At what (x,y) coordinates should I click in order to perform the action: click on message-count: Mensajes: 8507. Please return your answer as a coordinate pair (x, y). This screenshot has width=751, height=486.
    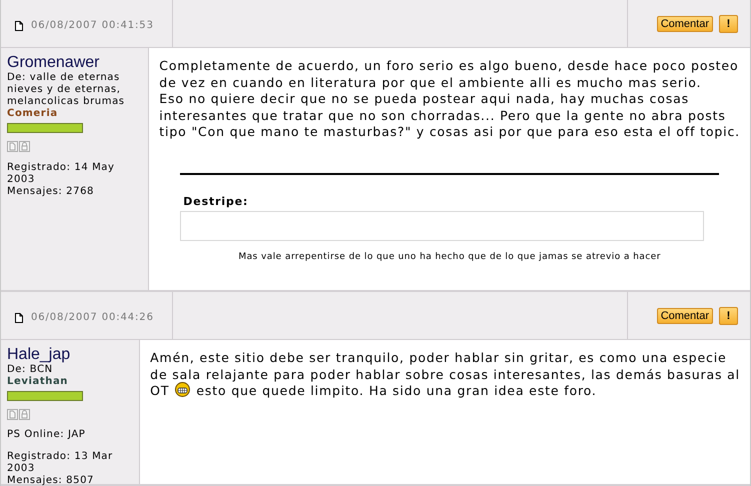
    Looking at the image, I should click on (51, 480).